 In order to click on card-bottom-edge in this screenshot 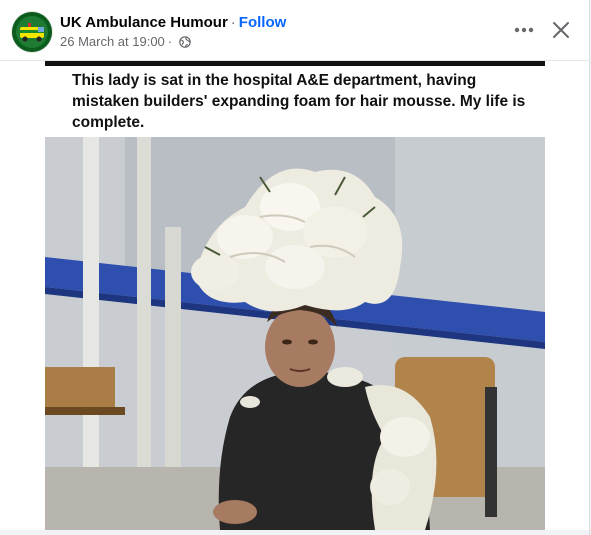, I will do `click(294, 532)`.